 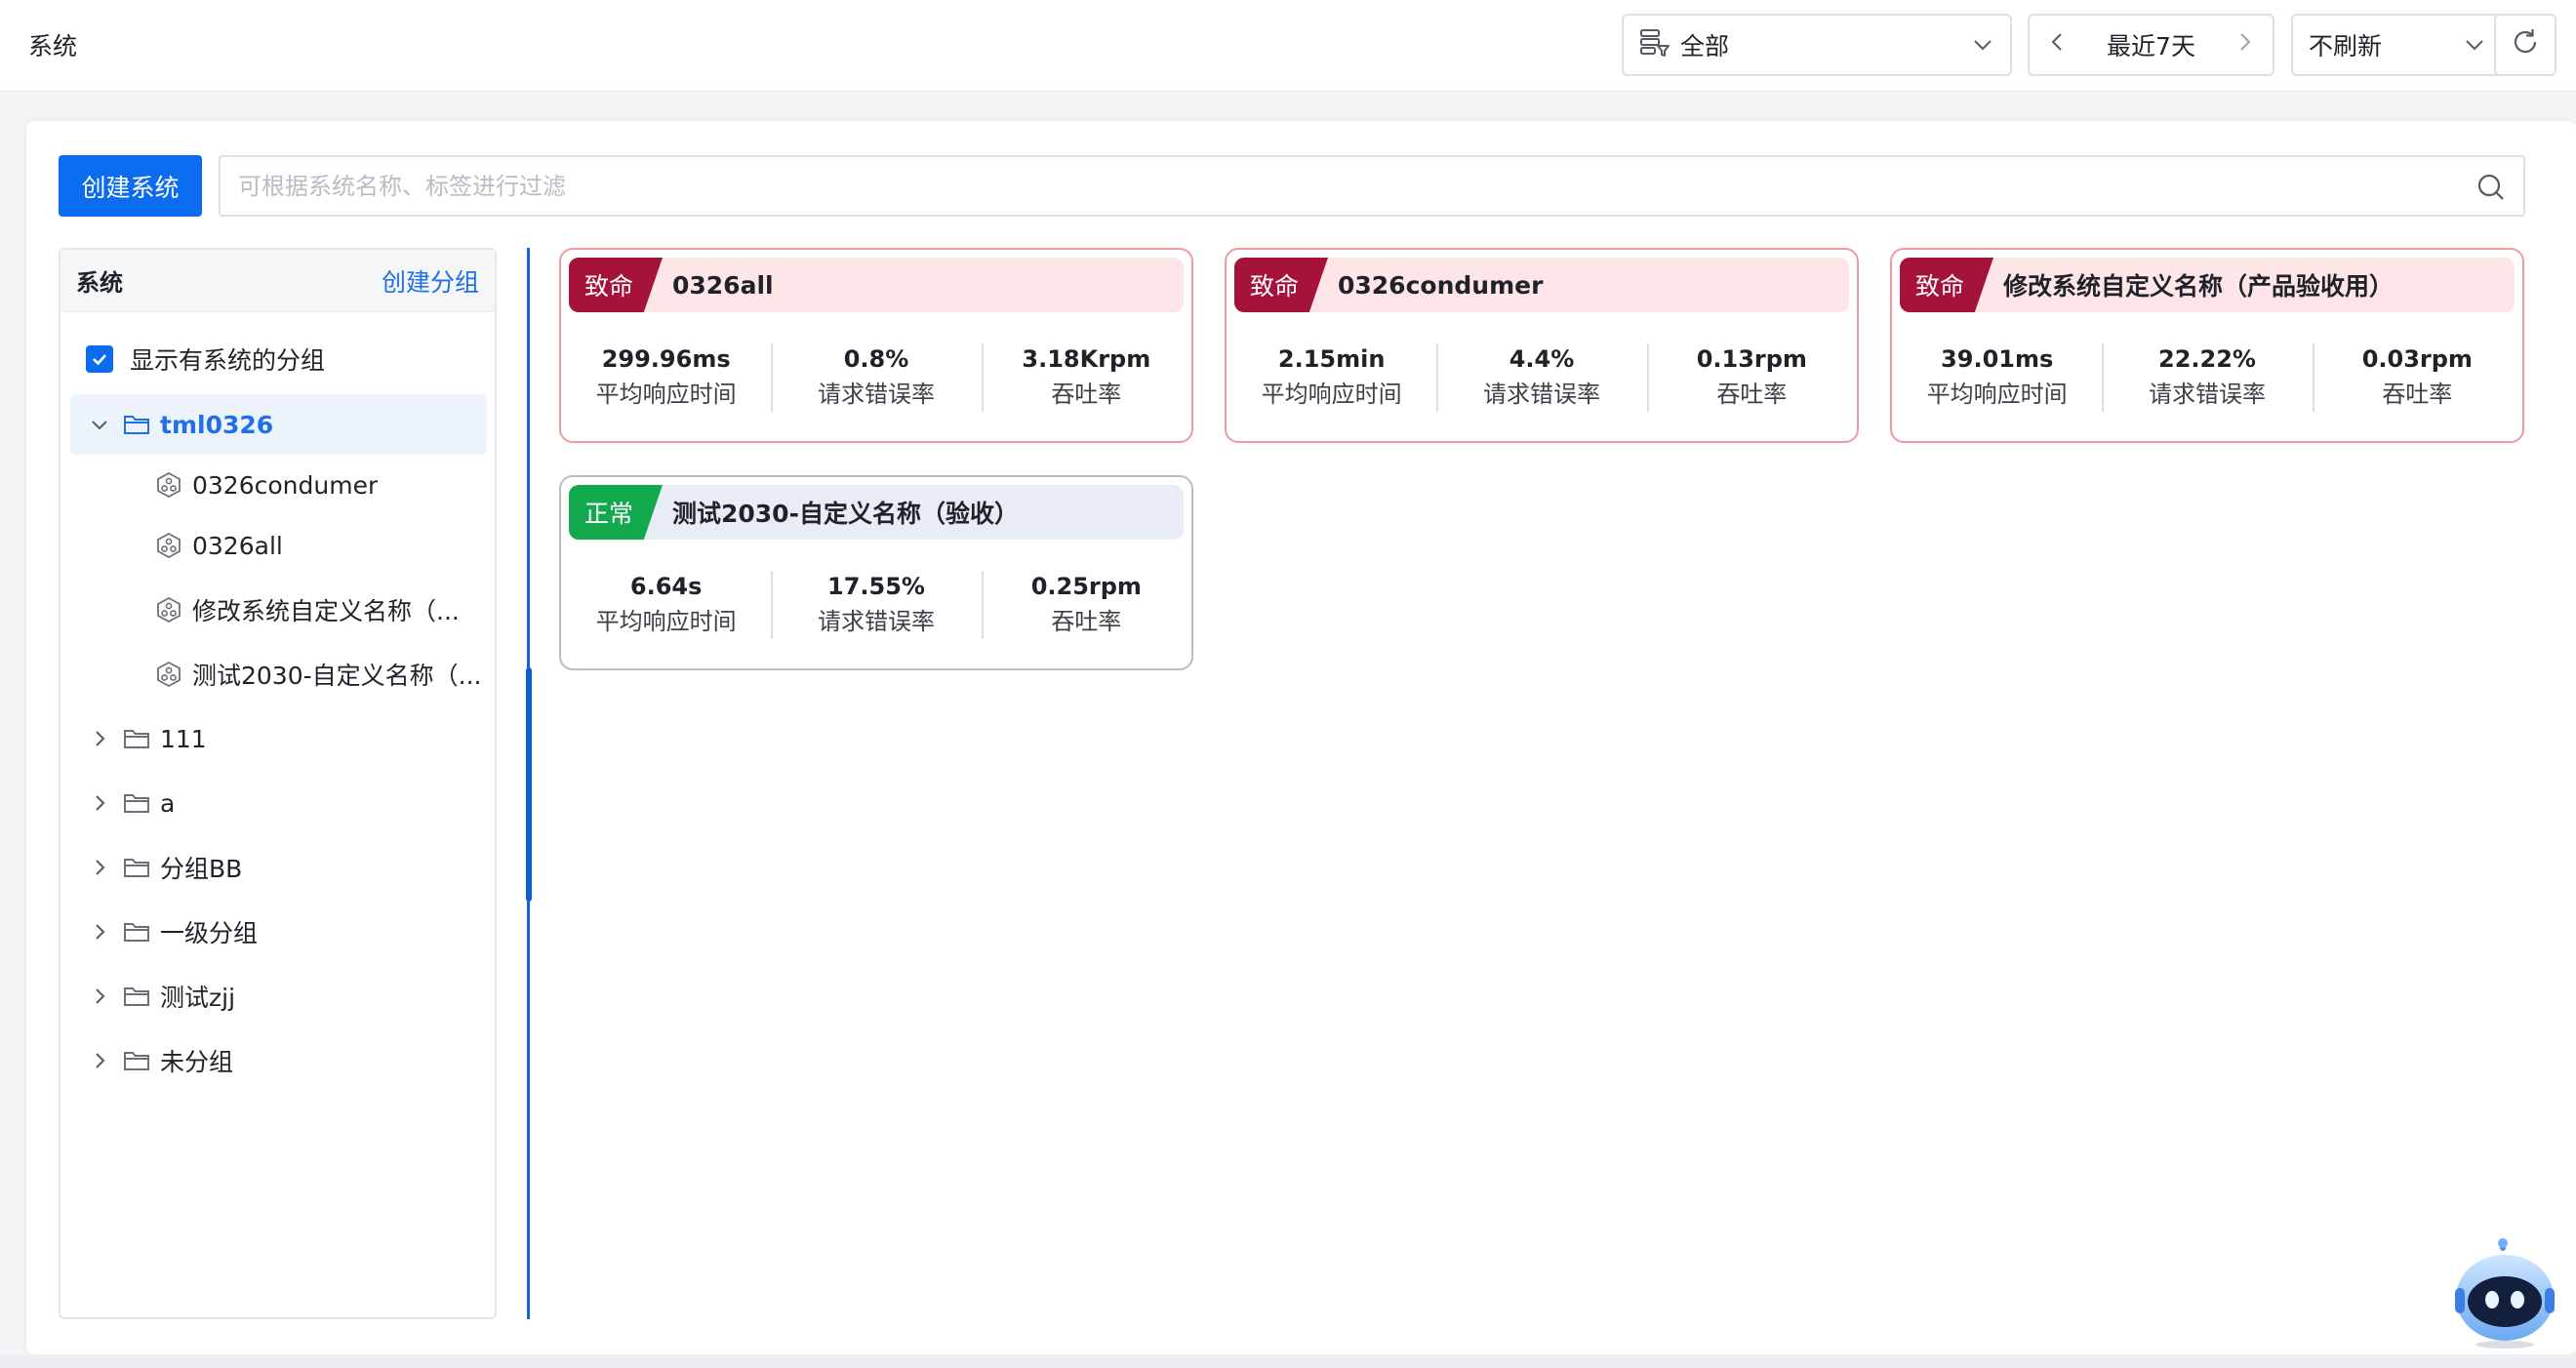 I want to click on refresh-icon, so click(x=2525, y=44).